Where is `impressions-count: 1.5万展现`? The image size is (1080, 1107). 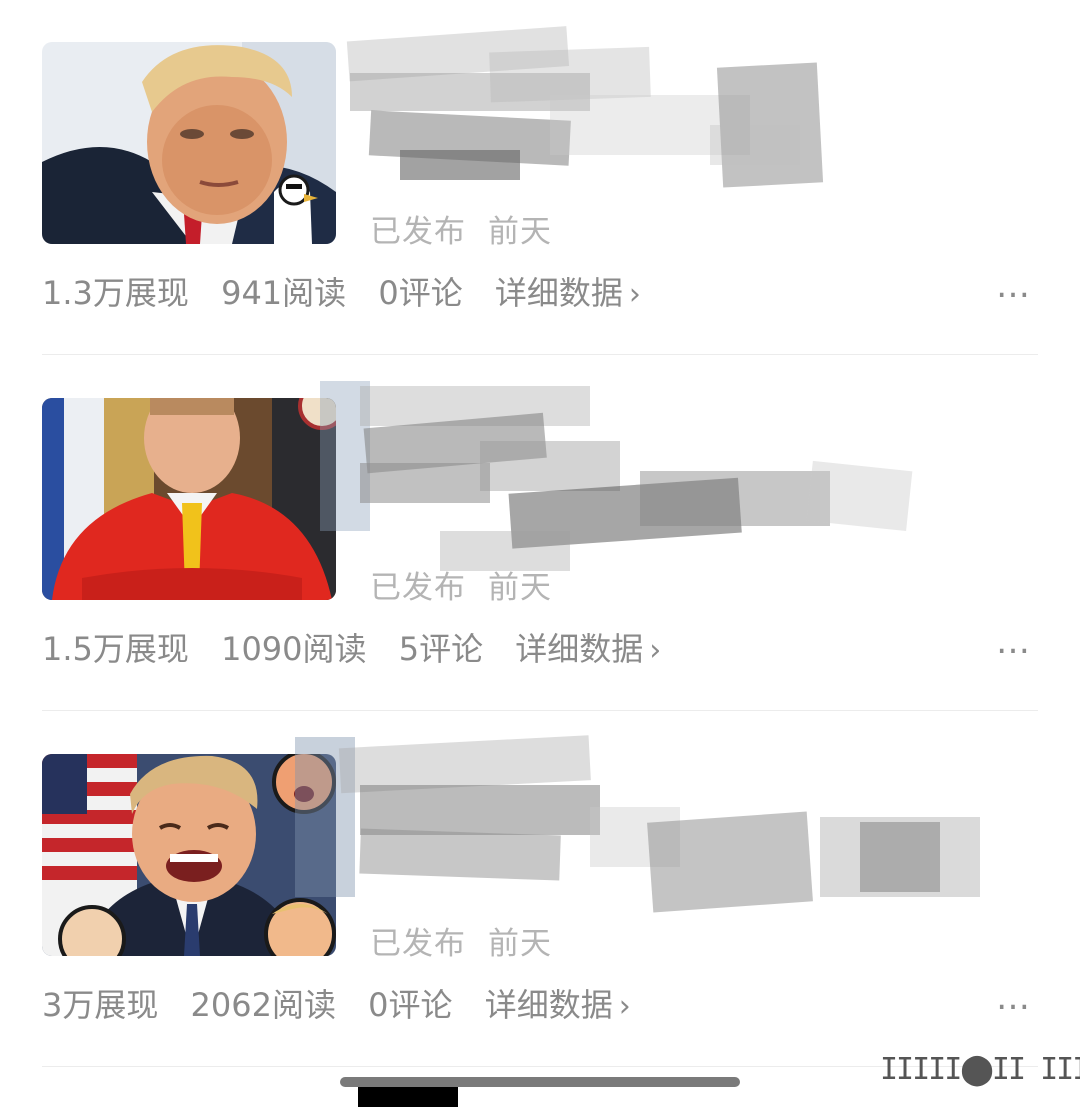 impressions-count: 1.5万展现 is located at coordinates (115, 649).